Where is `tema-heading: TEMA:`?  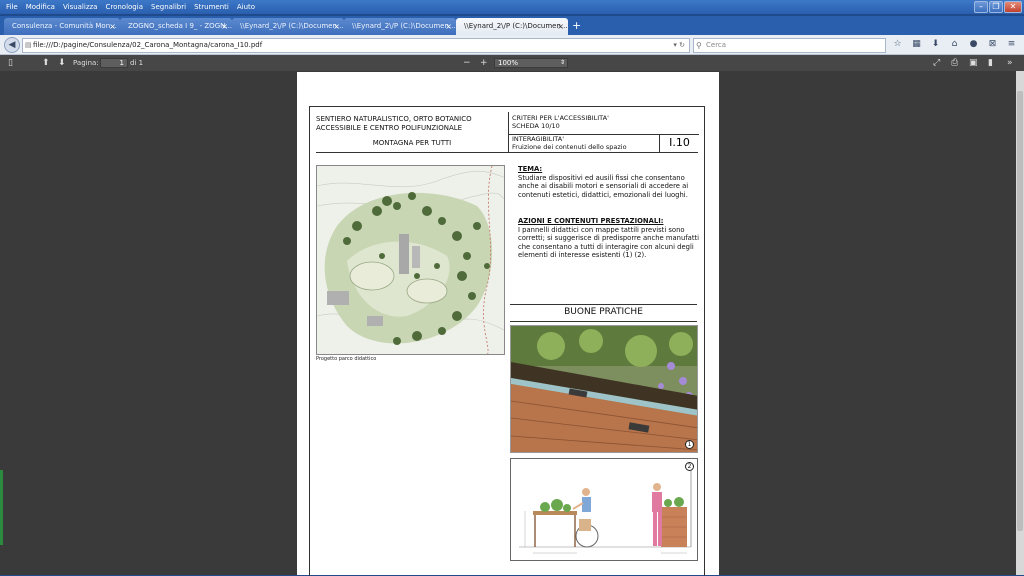
tema-heading: TEMA: is located at coordinates (530, 169).